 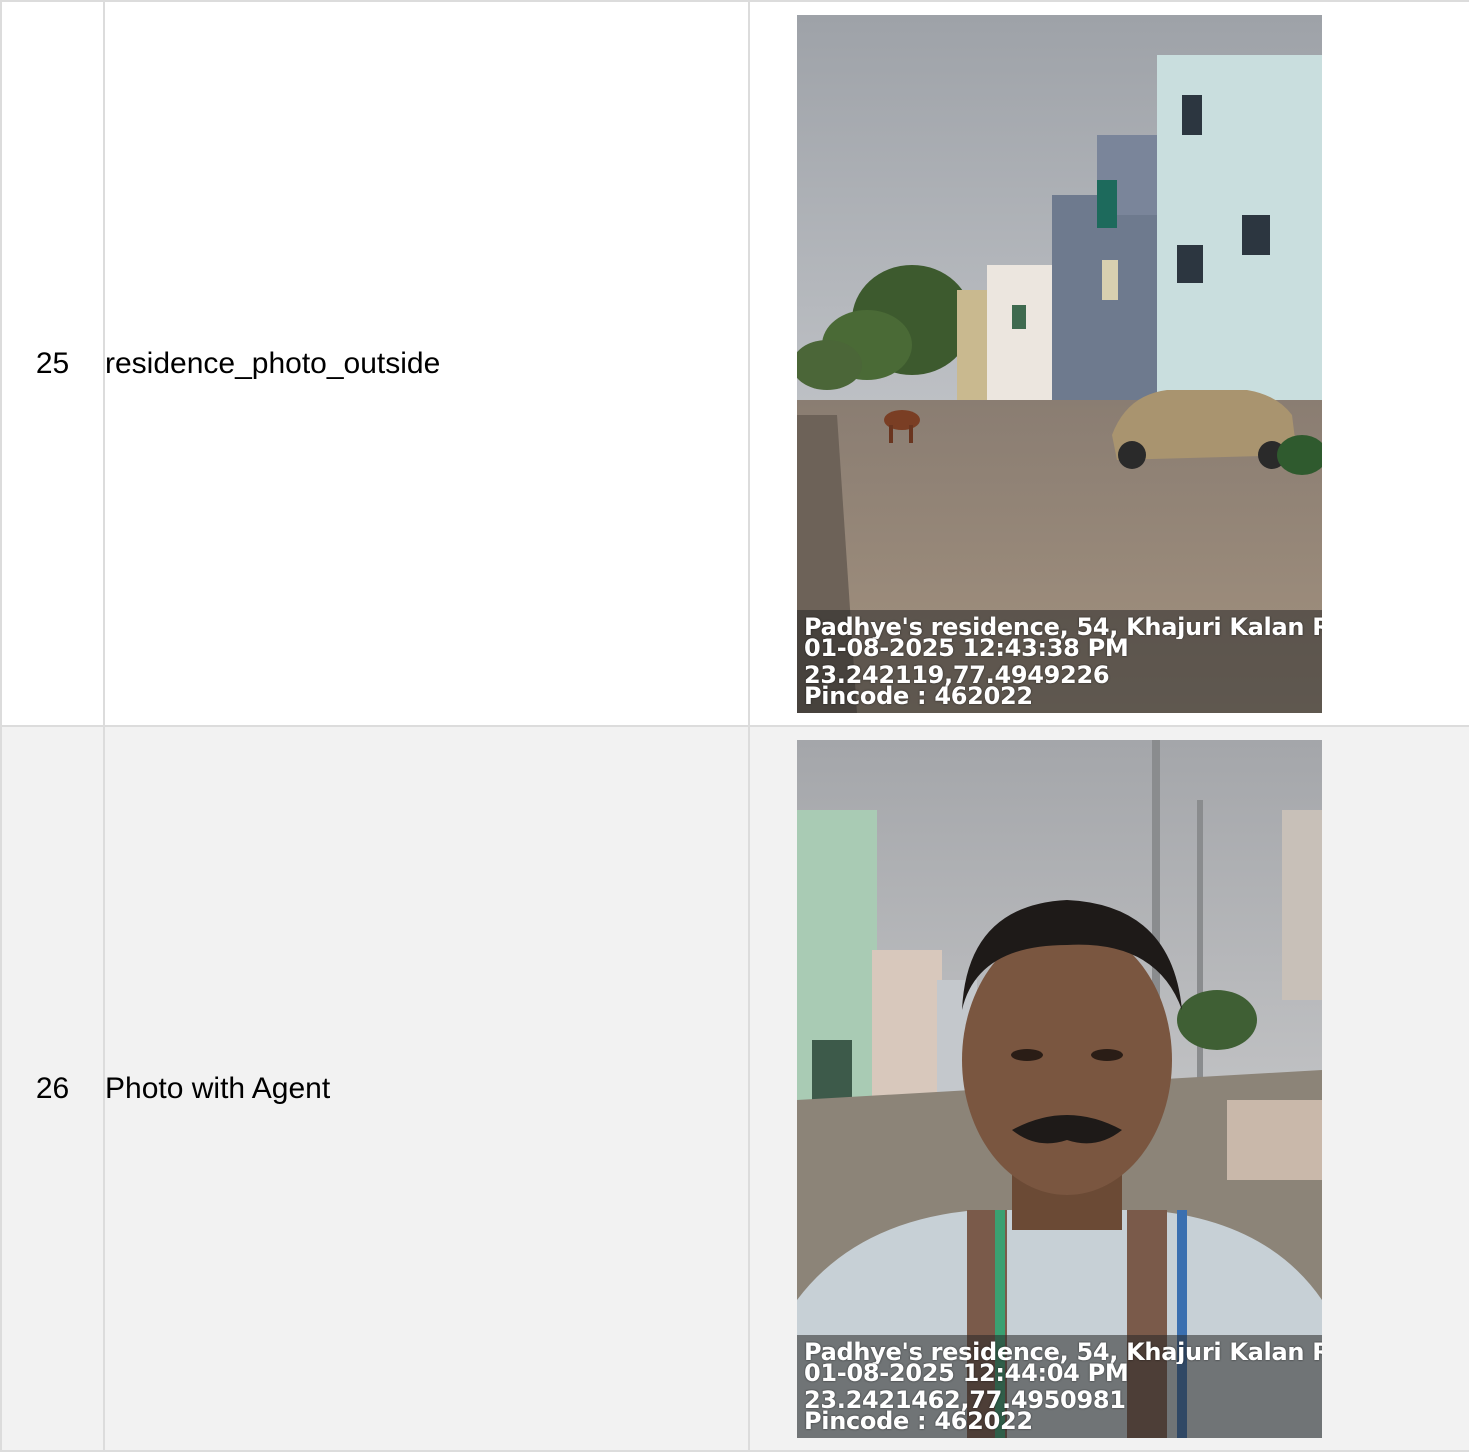 What do you see at coordinates (966, 648) in the screenshot?
I see `caption-timestamp: 01-08-2025 12:43:38 PM` at bounding box center [966, 648].